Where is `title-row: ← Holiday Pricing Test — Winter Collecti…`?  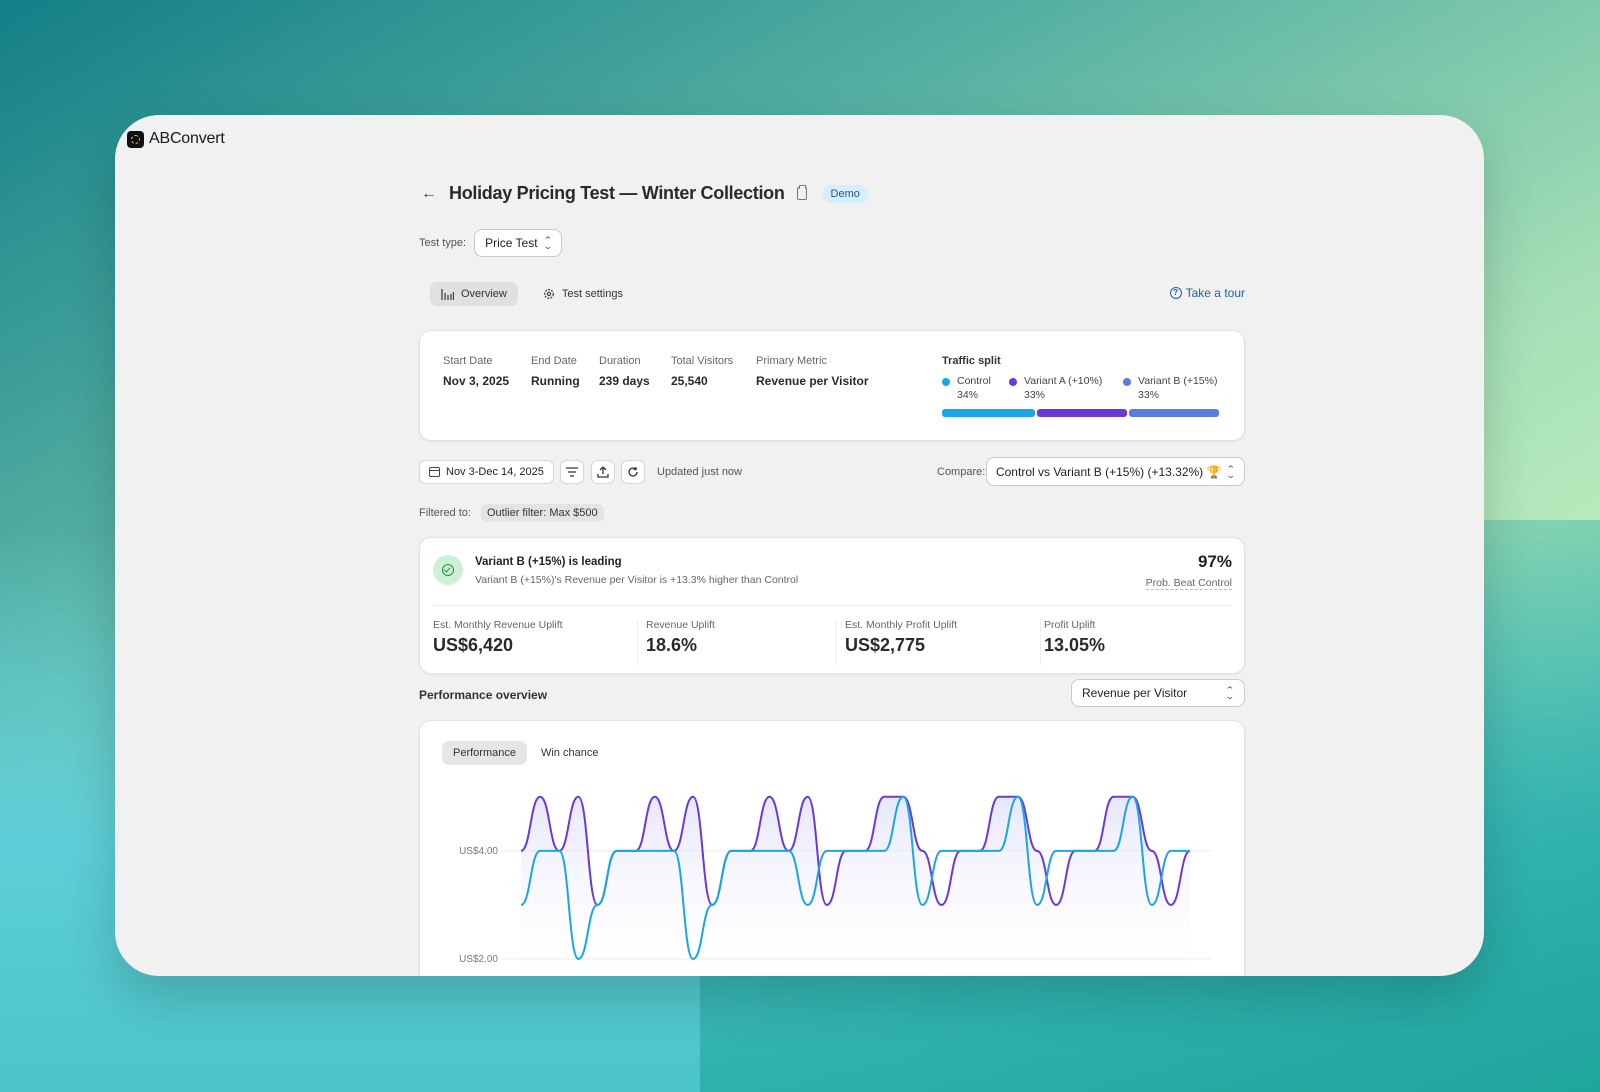 title-row: ← Holiday Pricing Test — Winter Collecti… is located at coordinates (643, 193).